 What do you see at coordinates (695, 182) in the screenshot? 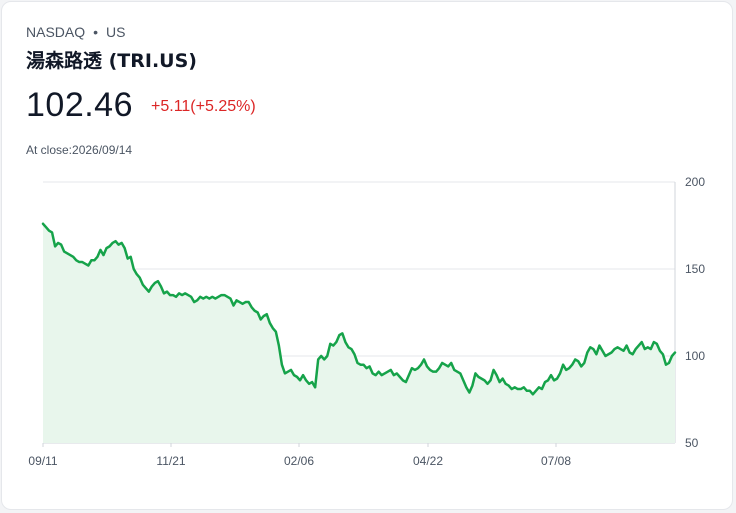
I see `y-tick-label: 200` at bounding box center [695, 182].